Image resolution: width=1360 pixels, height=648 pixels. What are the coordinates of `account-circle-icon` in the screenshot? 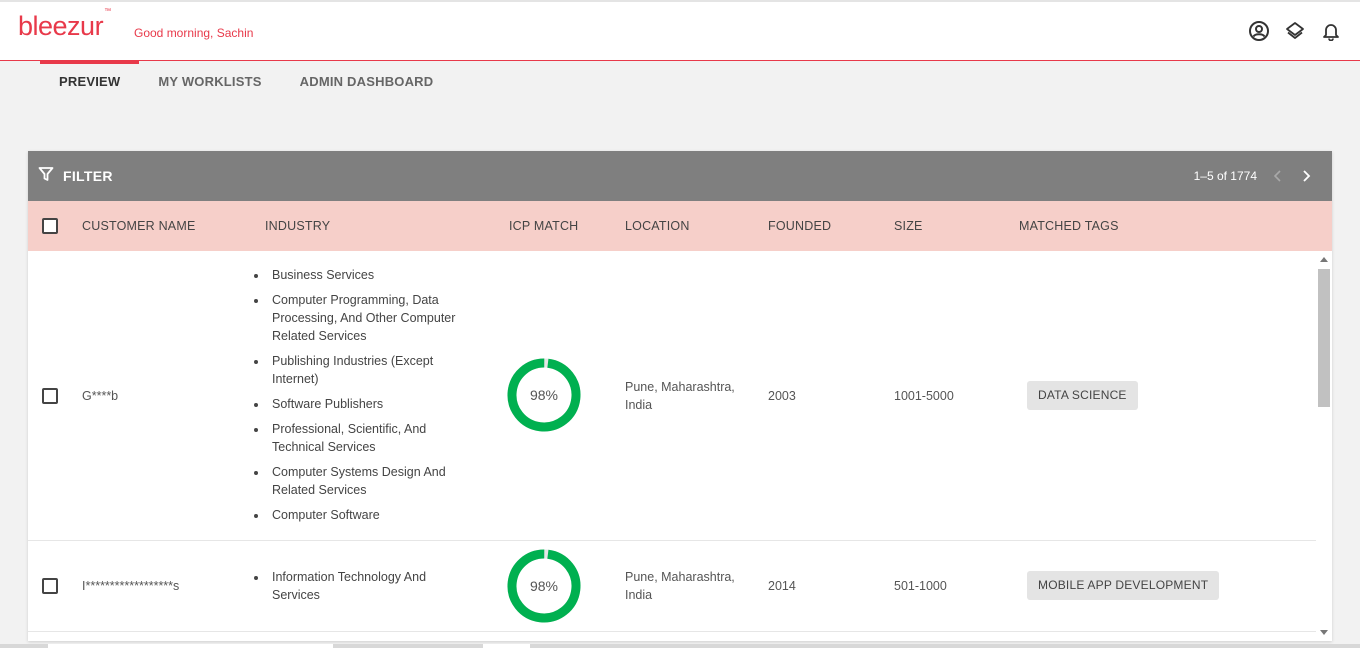 It's located at (1259, 31).